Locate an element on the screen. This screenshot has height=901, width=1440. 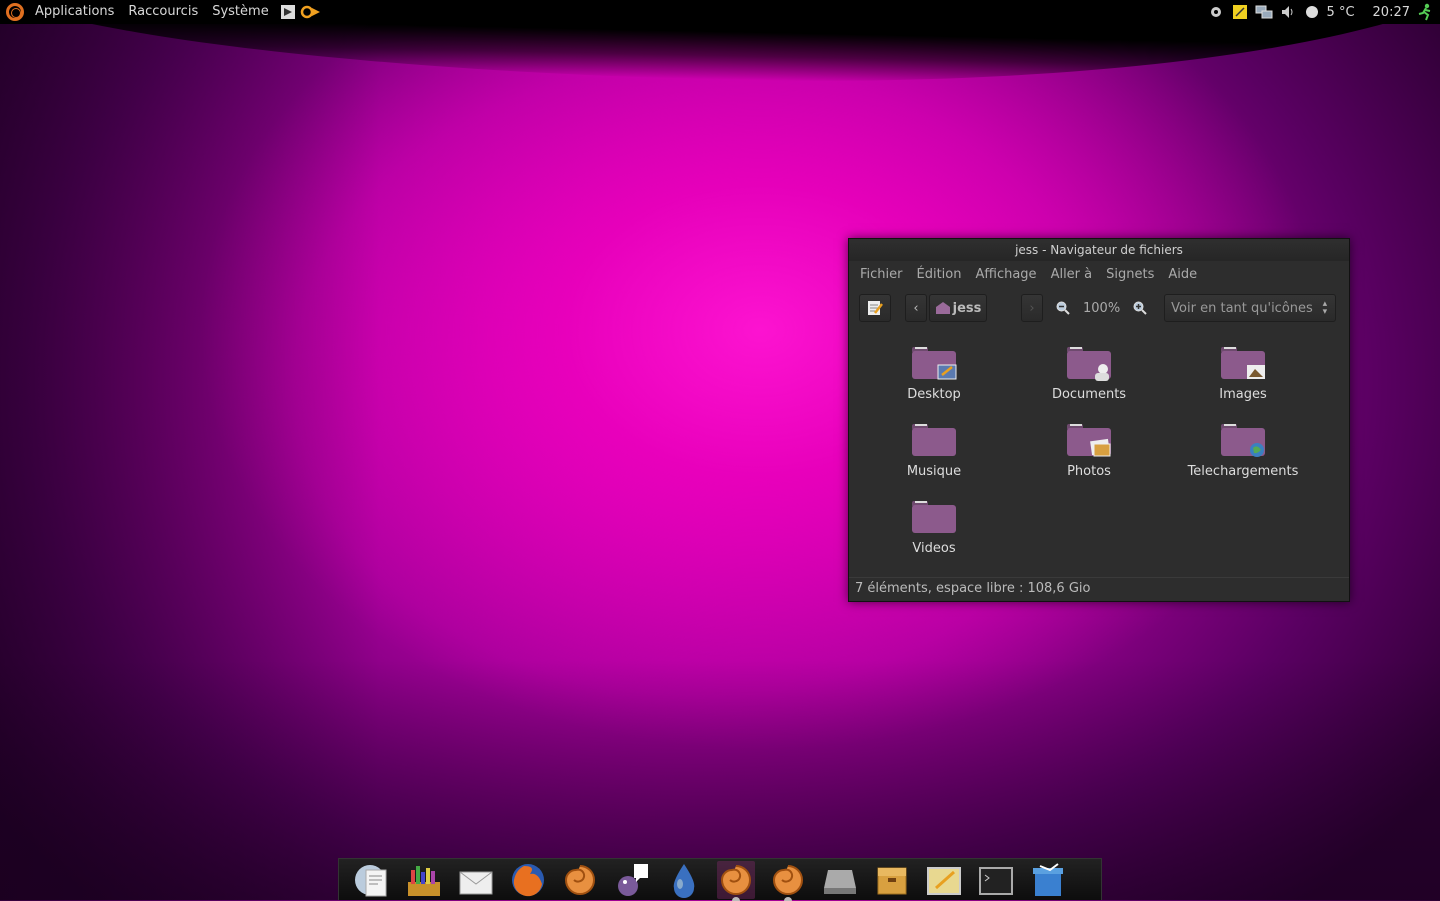
forward-button: › is located at coordinates (1032, 308).